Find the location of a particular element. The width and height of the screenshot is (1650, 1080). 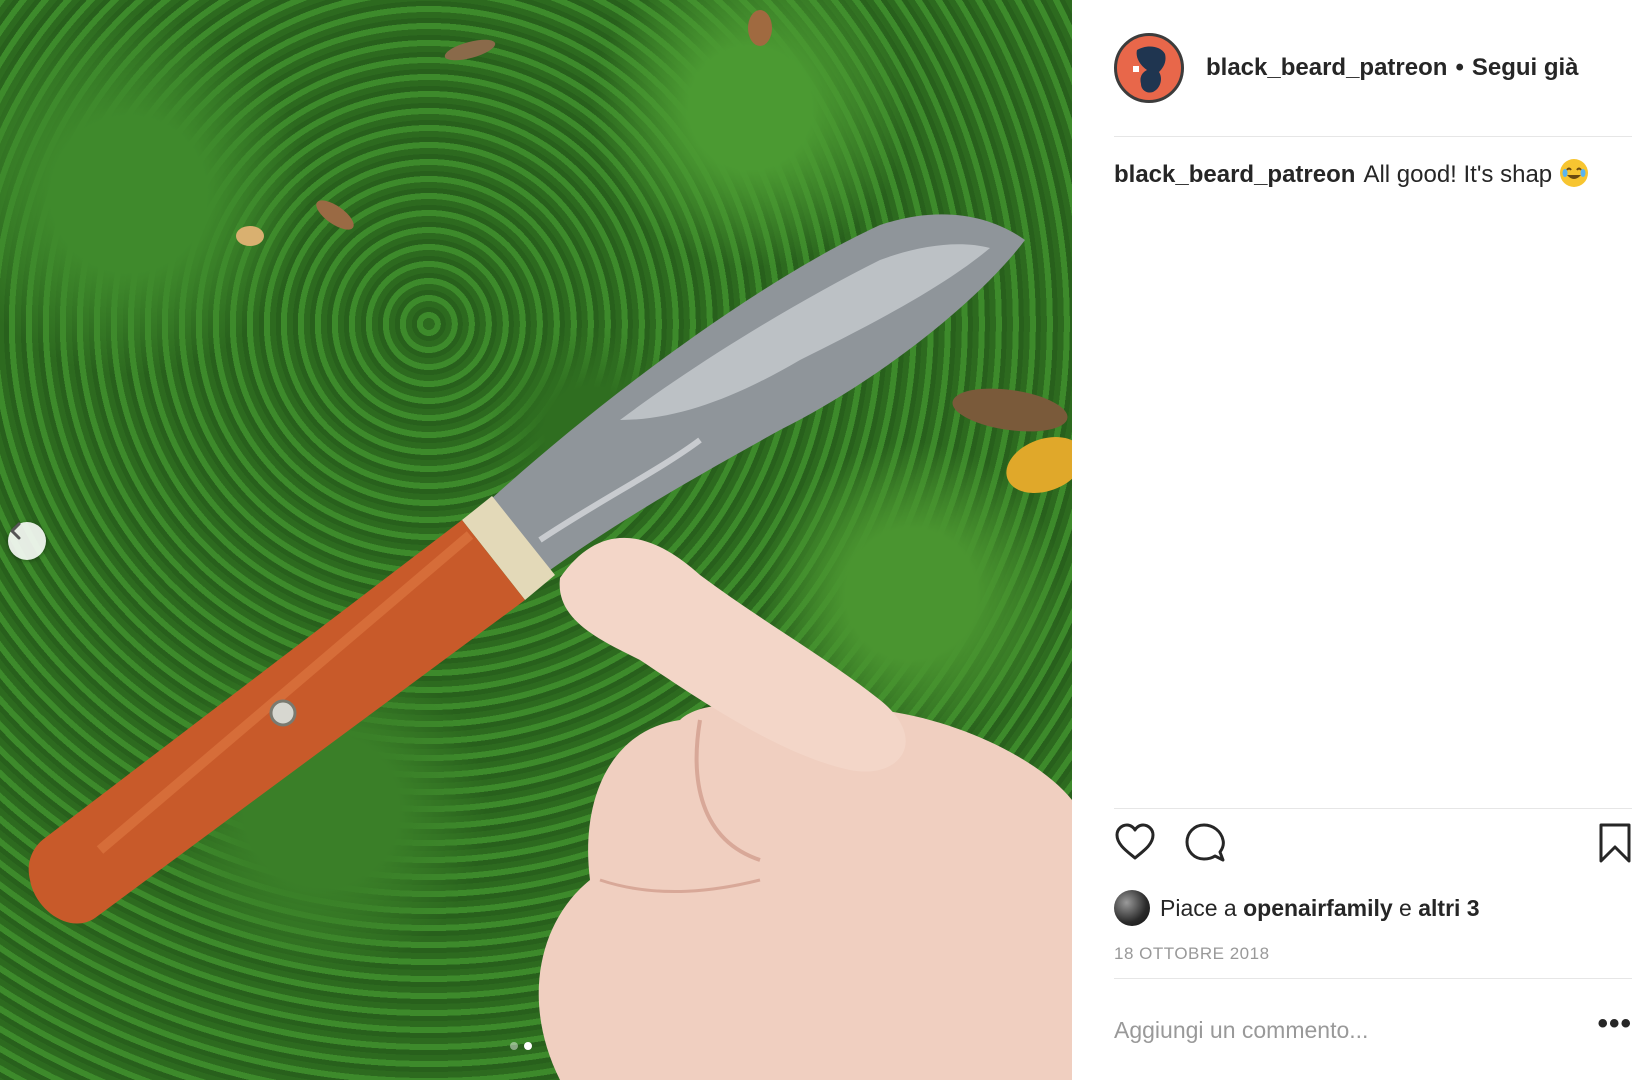

avatar is located at coordinates (1149, 68).